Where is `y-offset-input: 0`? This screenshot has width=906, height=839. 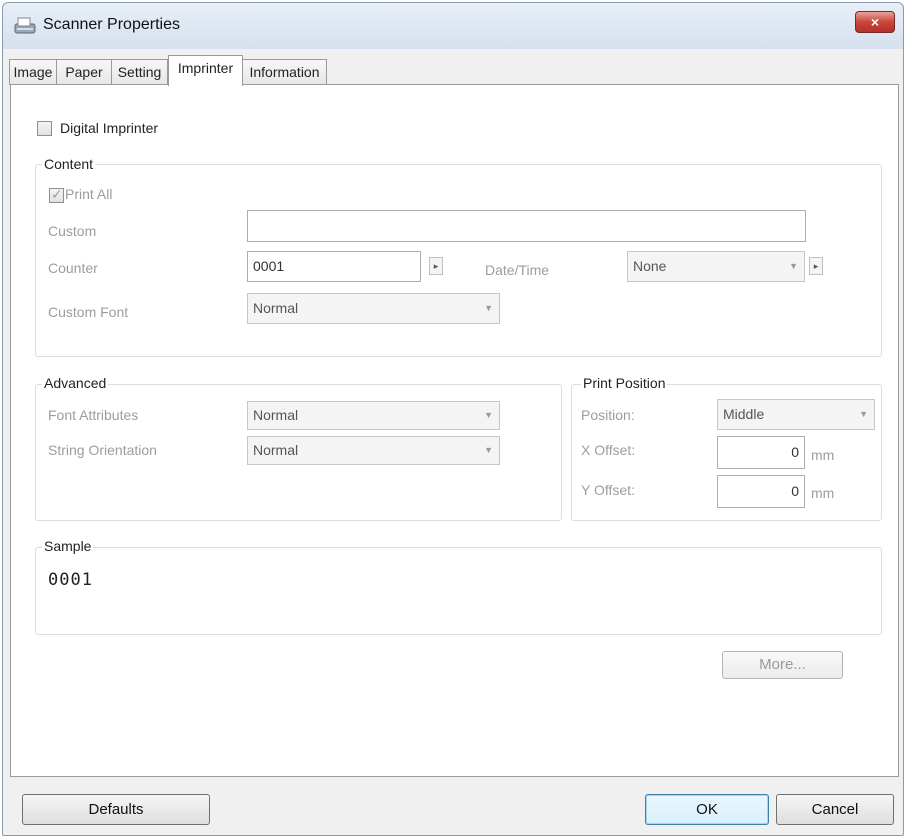 y-offset-input: 0 is located at coordinates (761, 491).